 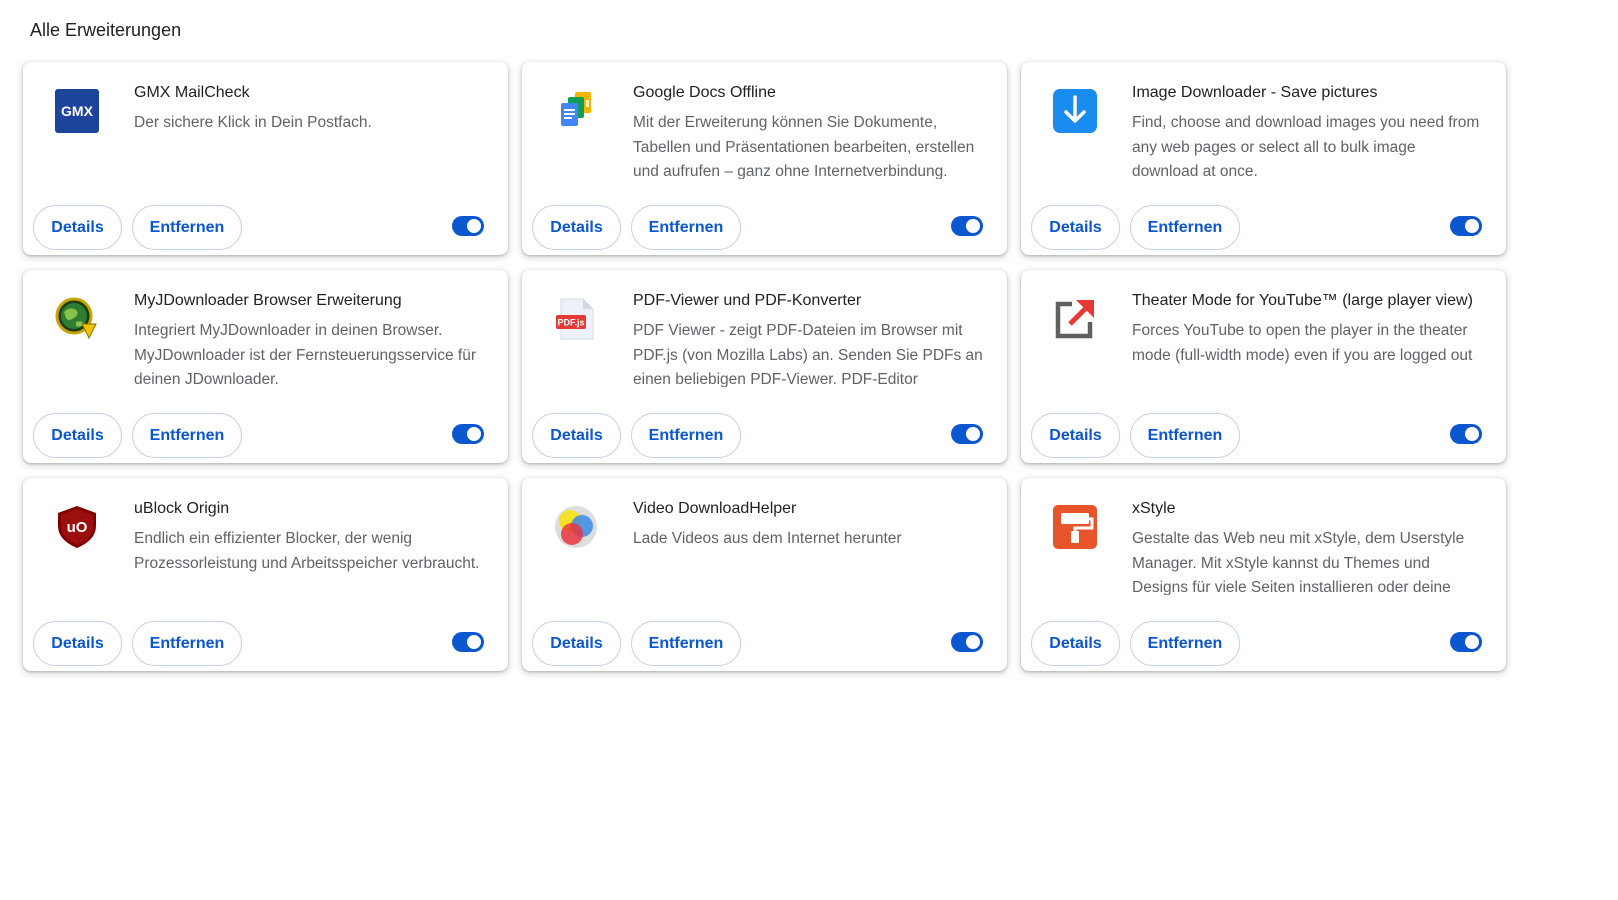 What do you see at coordinates (576, 527) in the screenshot?
I see `colored-circles-icon` at bounding box center [576, 527].